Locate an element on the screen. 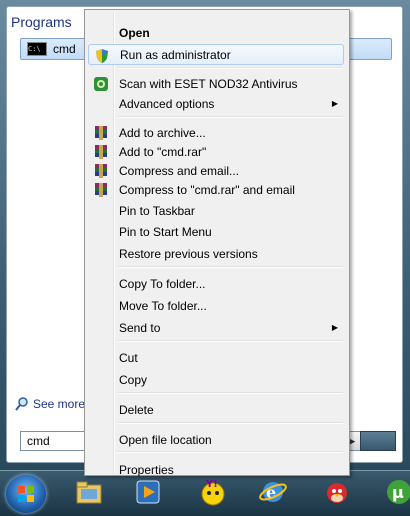 The height and width of the screenshot is (516, 410). menu-item-add-to-cmd-rar: Add to "cmd.rar" is located at coordinates (216, 151).